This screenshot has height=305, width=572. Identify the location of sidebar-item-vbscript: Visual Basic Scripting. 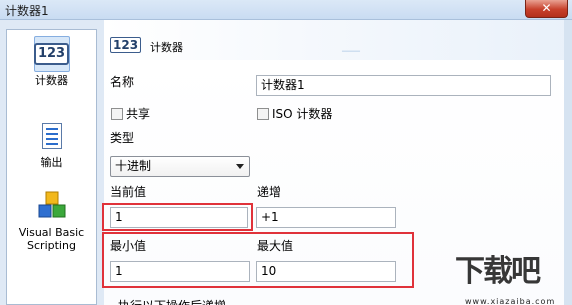
(51, 220).